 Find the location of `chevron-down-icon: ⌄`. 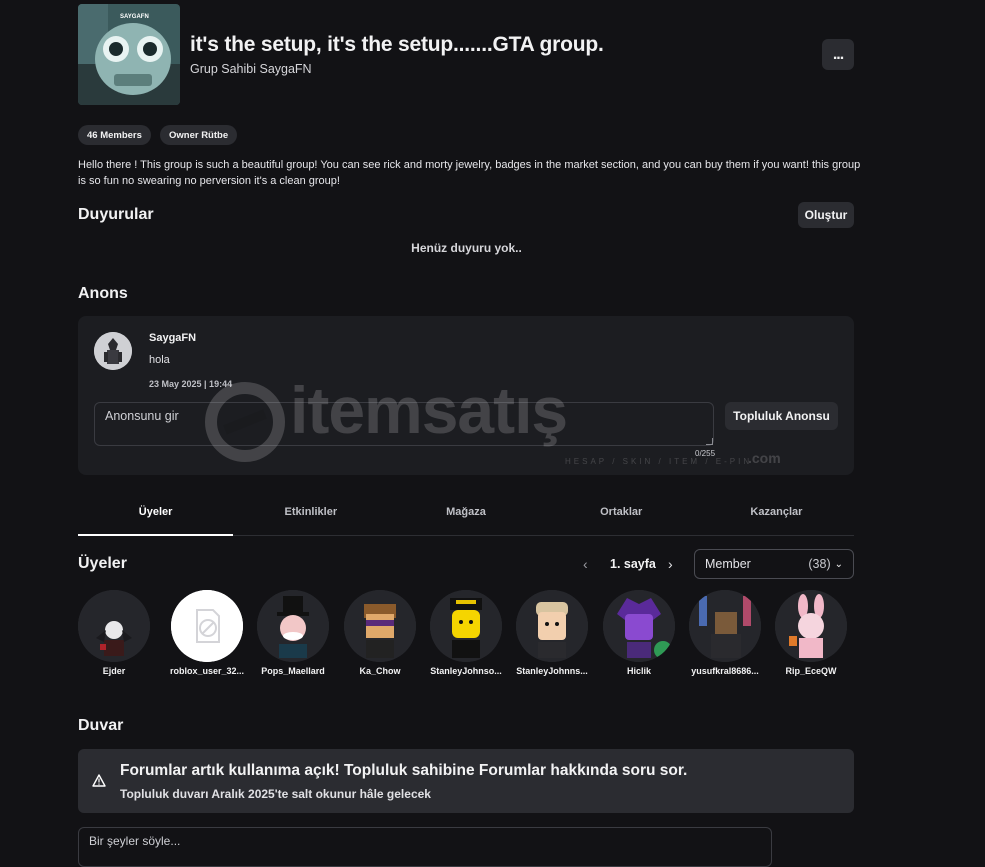

chevron-down-icon: ⌄ is located at coordinates (838, 564).